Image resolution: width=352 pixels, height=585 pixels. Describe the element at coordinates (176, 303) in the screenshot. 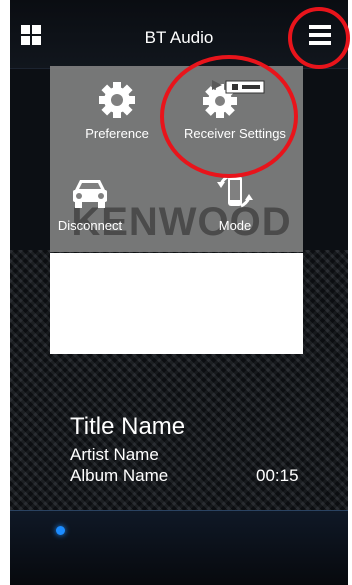

I see `album-art-placeholder` at that location.